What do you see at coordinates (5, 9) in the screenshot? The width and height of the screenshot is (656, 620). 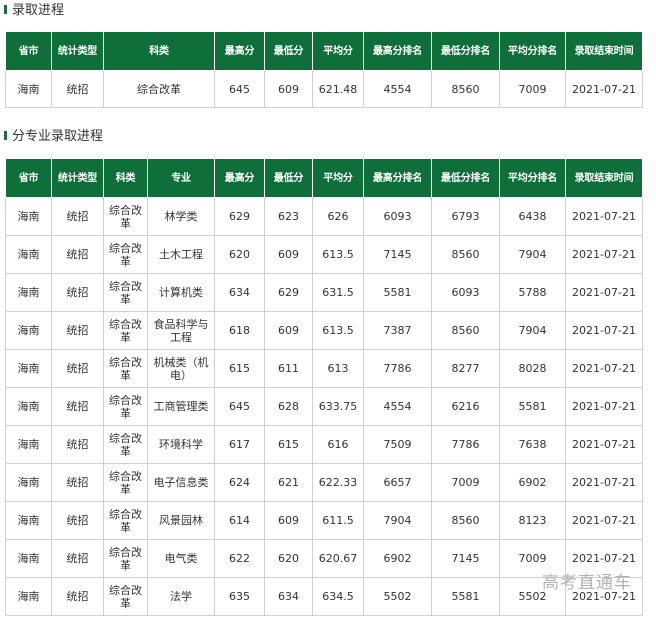 I see `section-marker` at bounding box center [5, 9].